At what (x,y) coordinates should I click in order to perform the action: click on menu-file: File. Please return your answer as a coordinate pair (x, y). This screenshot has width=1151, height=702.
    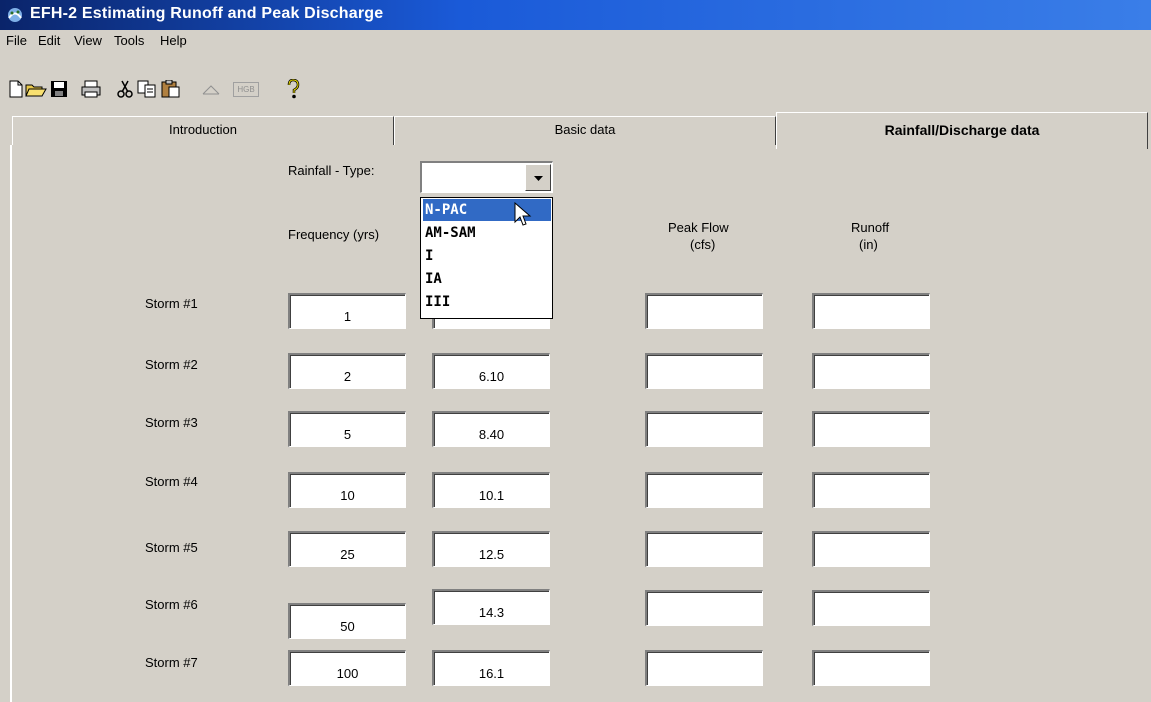
    Looking at the image, I should click on (16, 40).